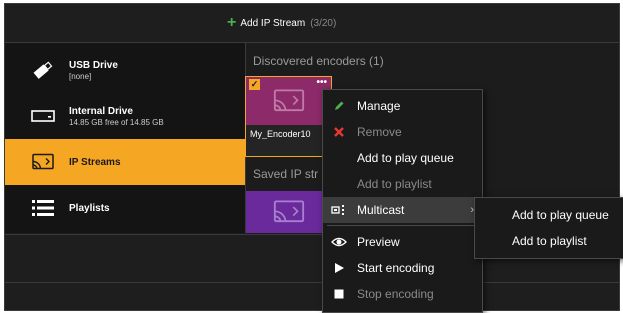  I want to click on sidebar-item-label: USB Drive [none], so click(93, 70).